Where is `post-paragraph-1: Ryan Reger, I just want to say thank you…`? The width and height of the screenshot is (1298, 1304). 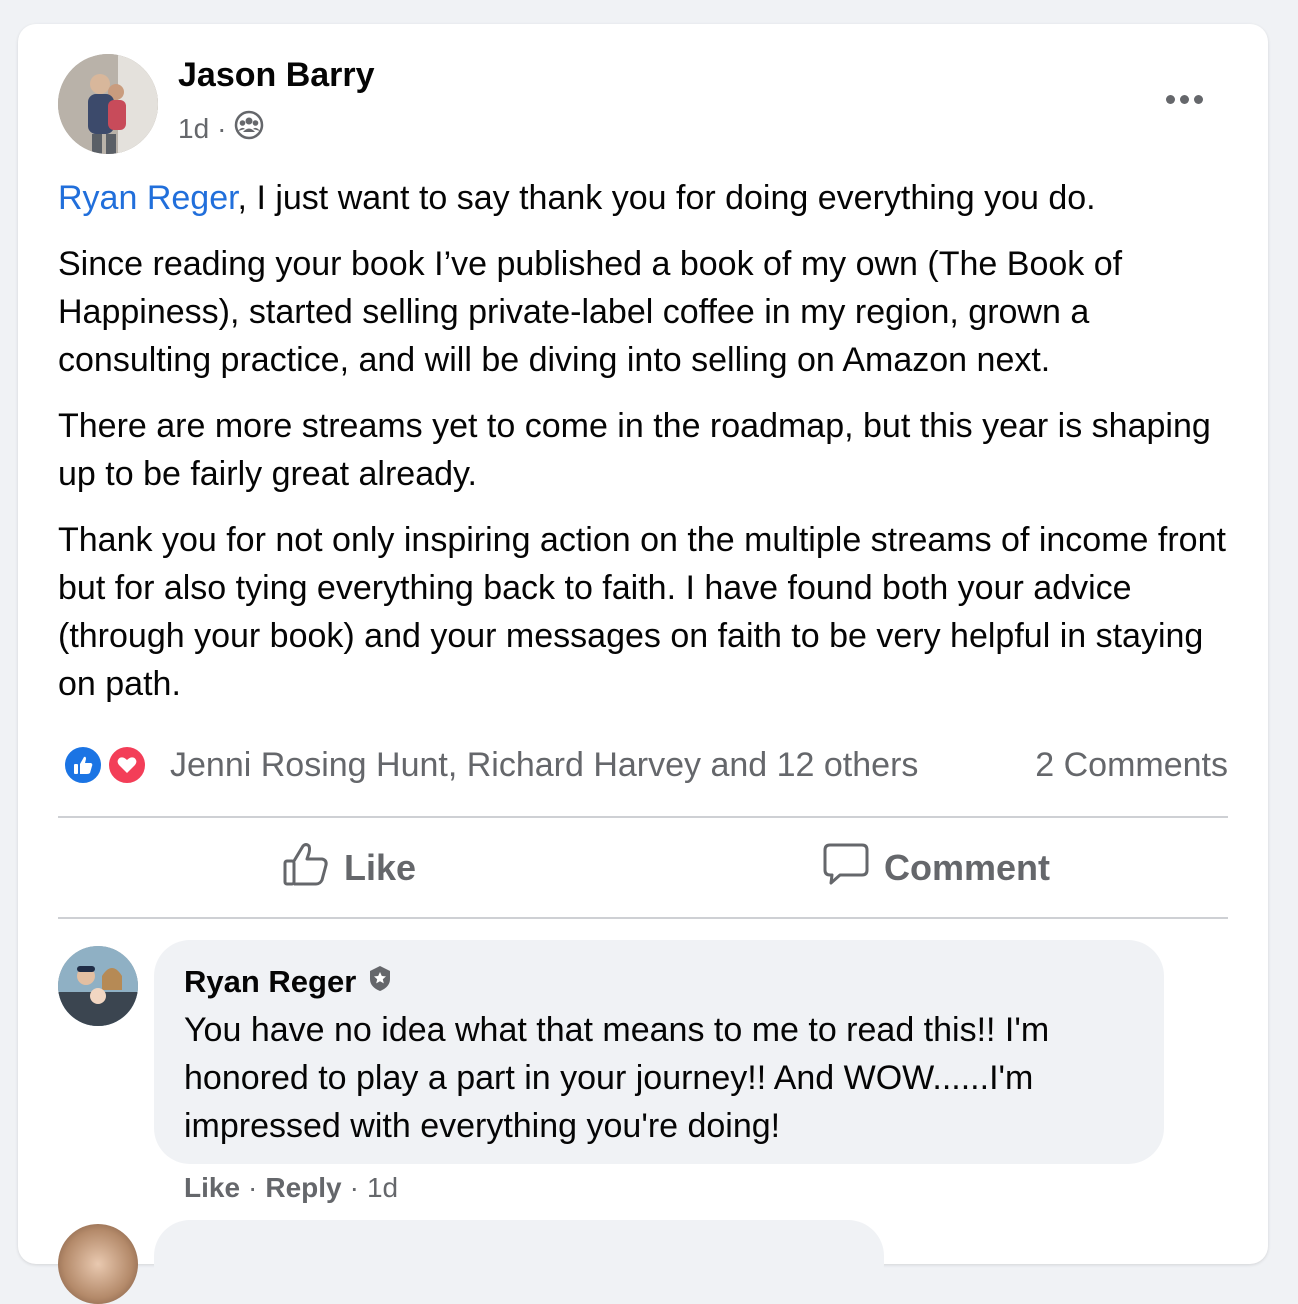 post-paragraph-1: Ryan Reger, I just want to say thank you… is located at coordinates (648, 198).